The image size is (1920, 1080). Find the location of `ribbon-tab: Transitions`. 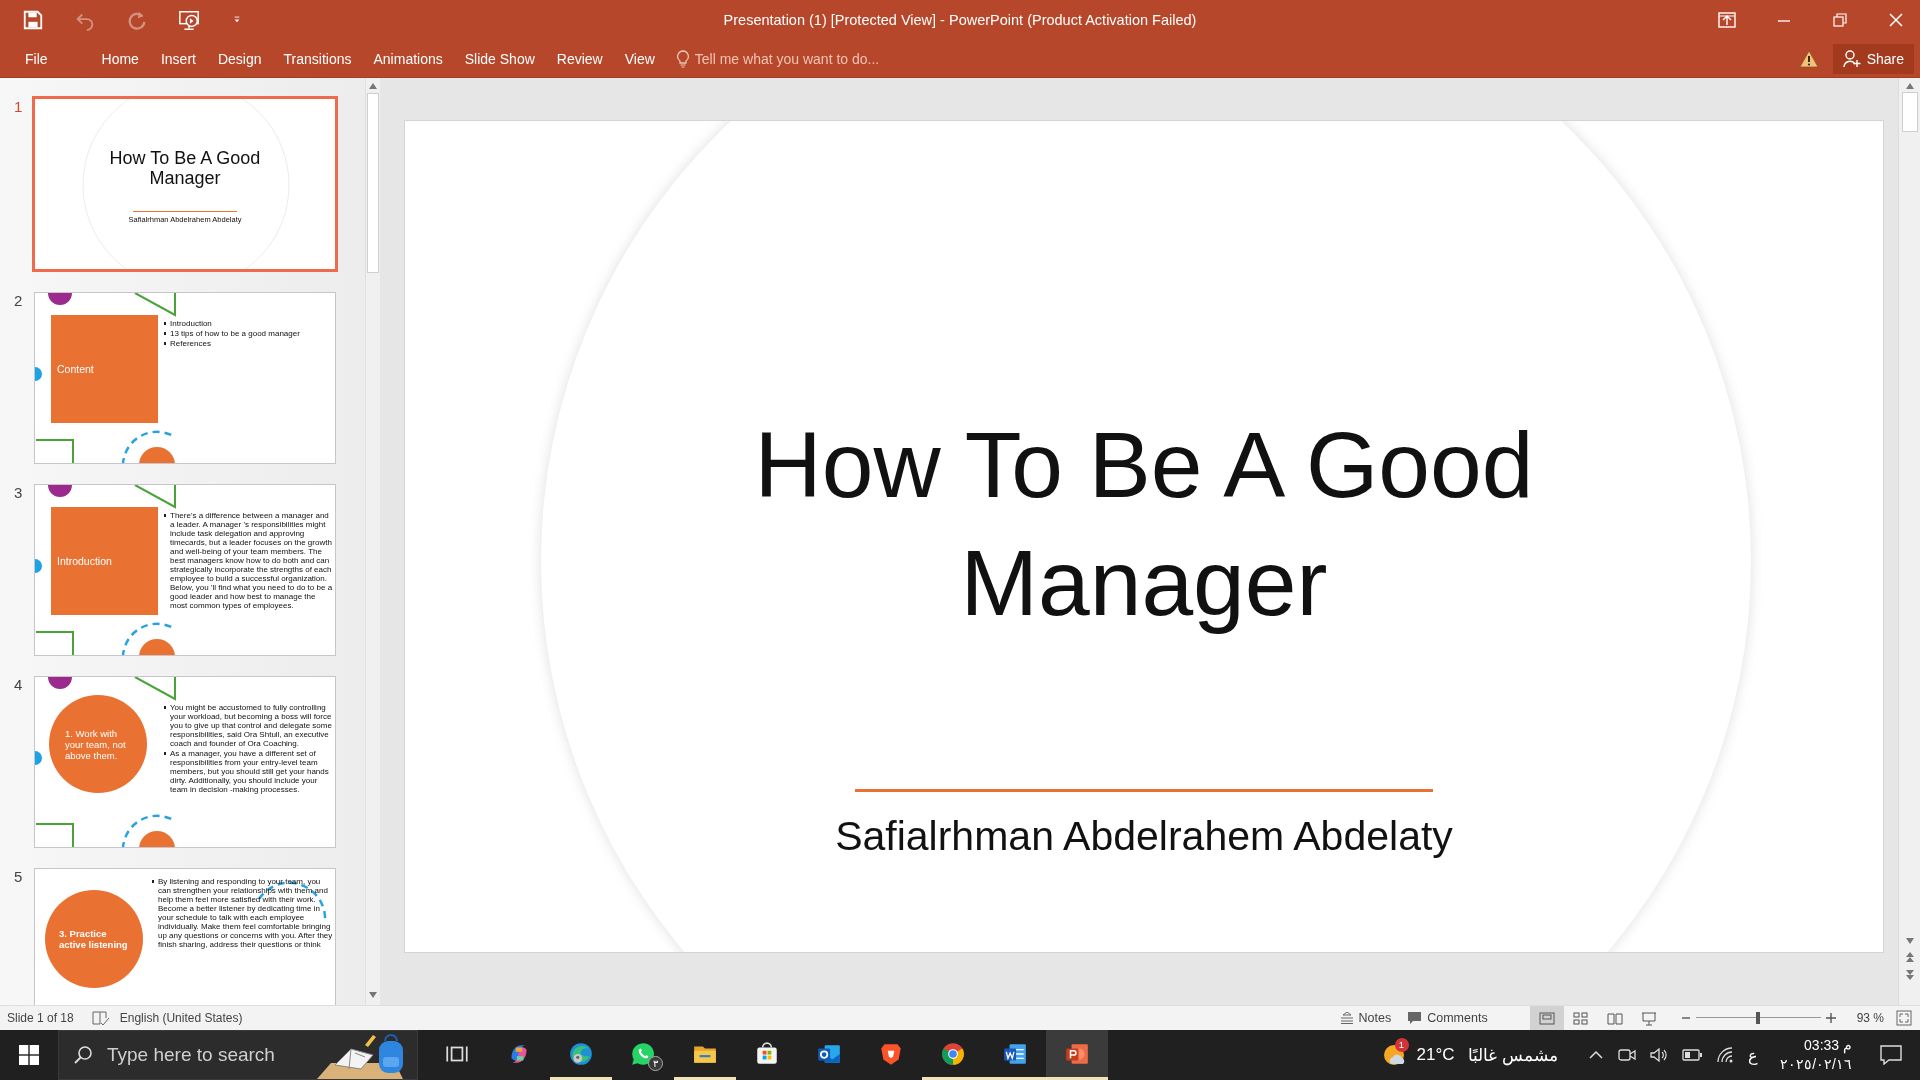

ribbon-tab: Transitions is located at coordinates (317, 58).